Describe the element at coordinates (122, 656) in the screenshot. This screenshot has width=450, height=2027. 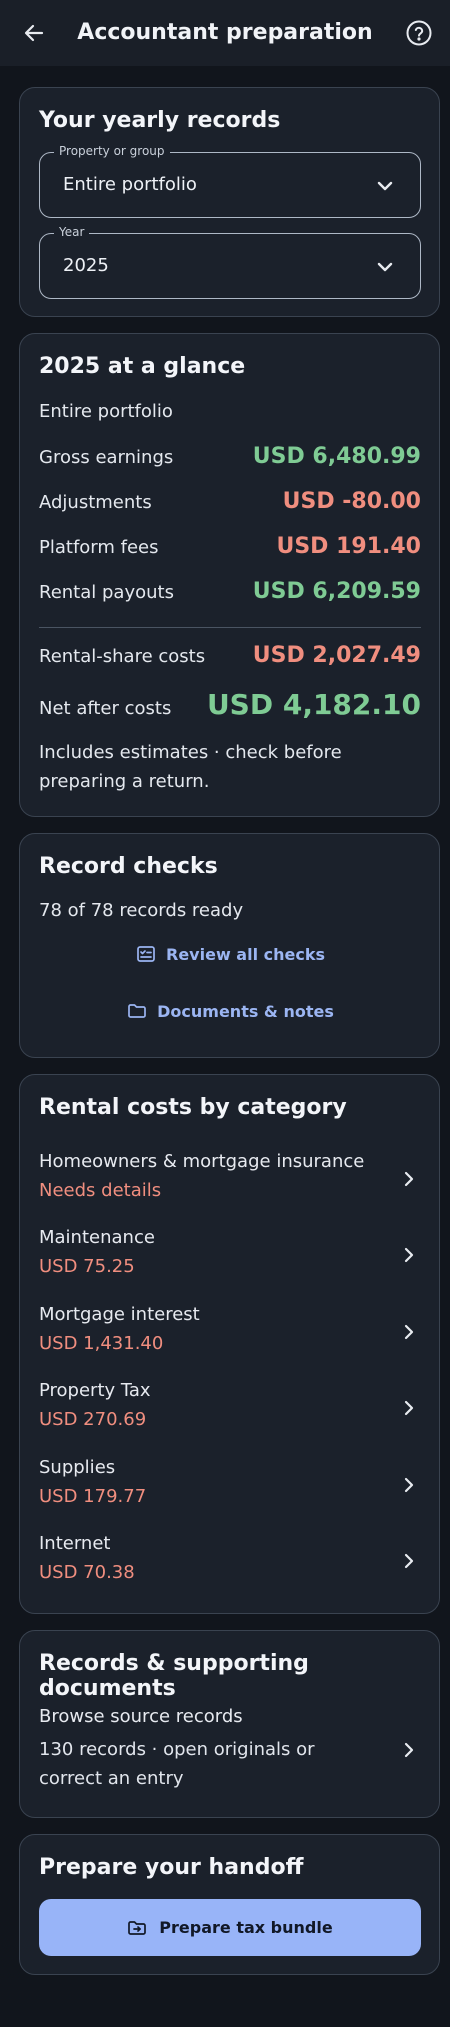
I see `costs-label: Rental-share costs` at that location.